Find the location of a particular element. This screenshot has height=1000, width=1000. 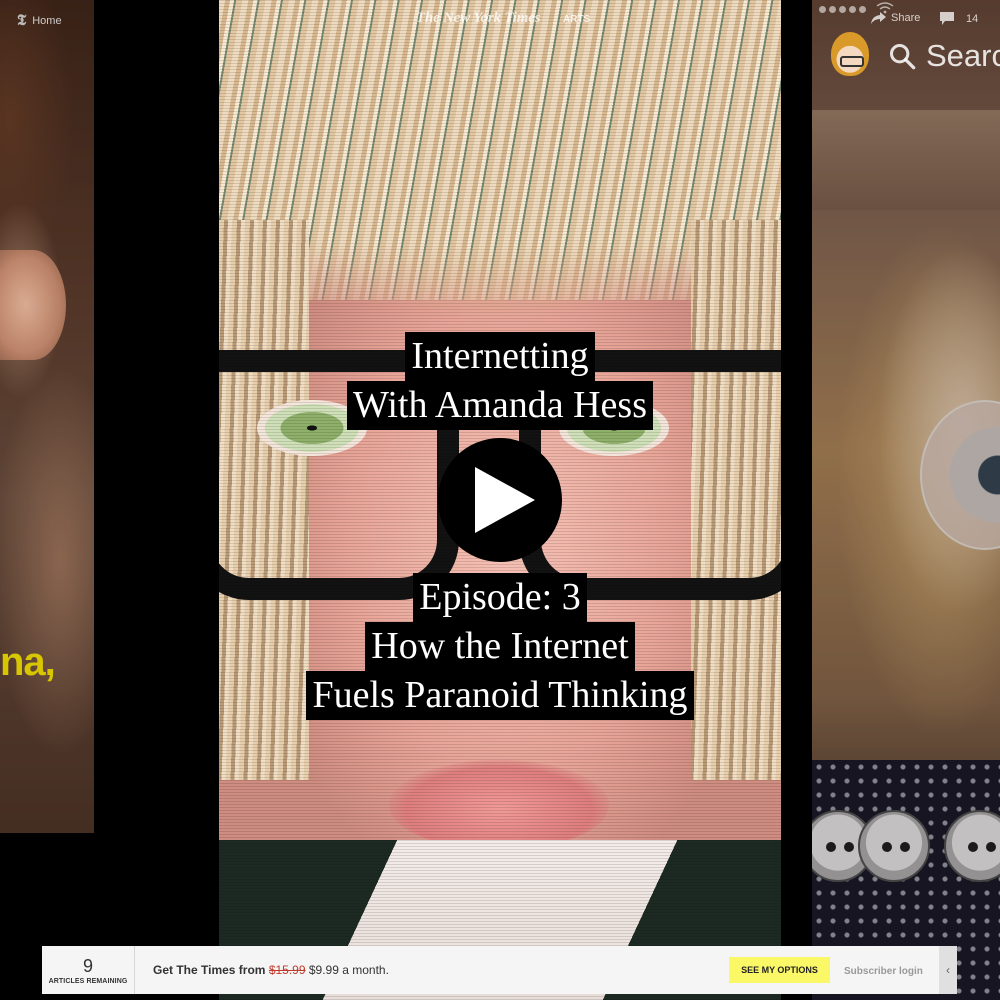

section-link: ARTS is located at coordinates (576, 19).